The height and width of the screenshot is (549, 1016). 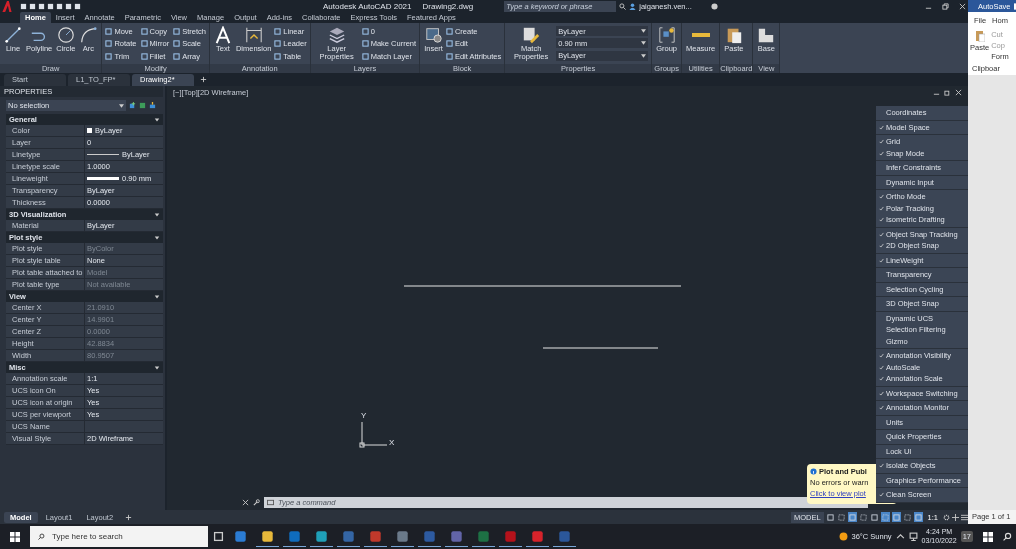 What do you see at coordinates (270, 502) in the screenshot?
I see `command-prompt-icon` at bounding box center [270, 502].